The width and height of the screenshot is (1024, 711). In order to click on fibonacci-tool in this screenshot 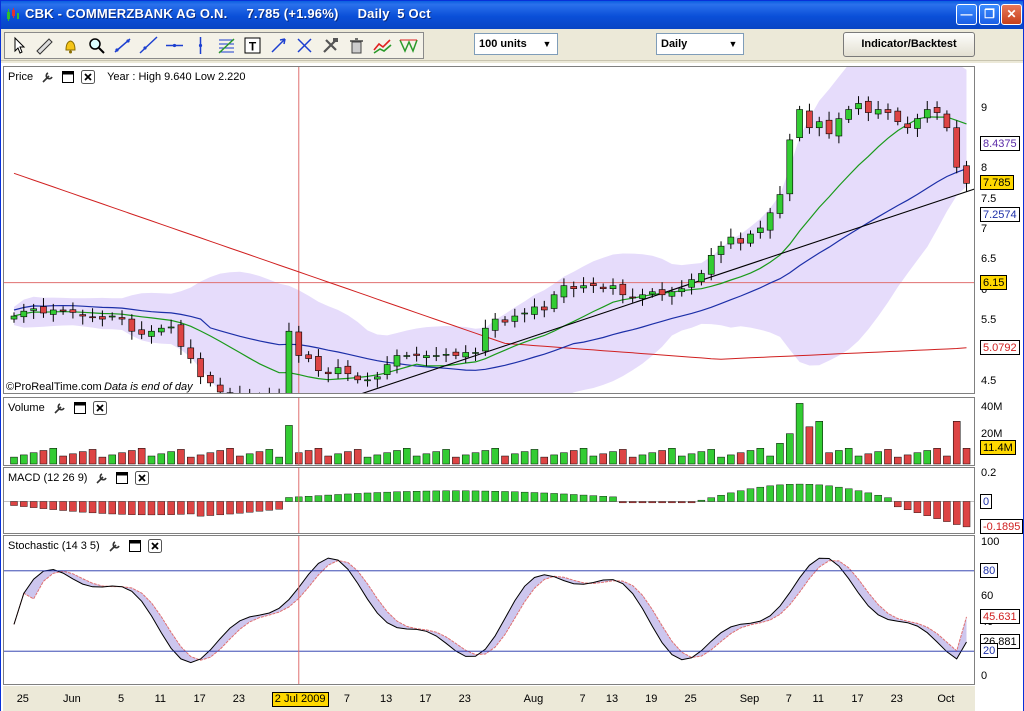, I will do `click(226, 45)`.